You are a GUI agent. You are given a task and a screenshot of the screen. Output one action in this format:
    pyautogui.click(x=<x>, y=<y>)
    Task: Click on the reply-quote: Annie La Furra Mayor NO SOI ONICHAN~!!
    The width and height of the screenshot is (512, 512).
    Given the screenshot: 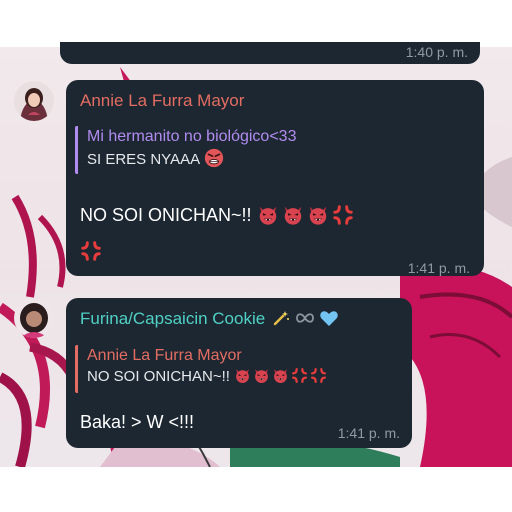 What is the action you would take?
    pyautogui.click(x=235, y=369)
    